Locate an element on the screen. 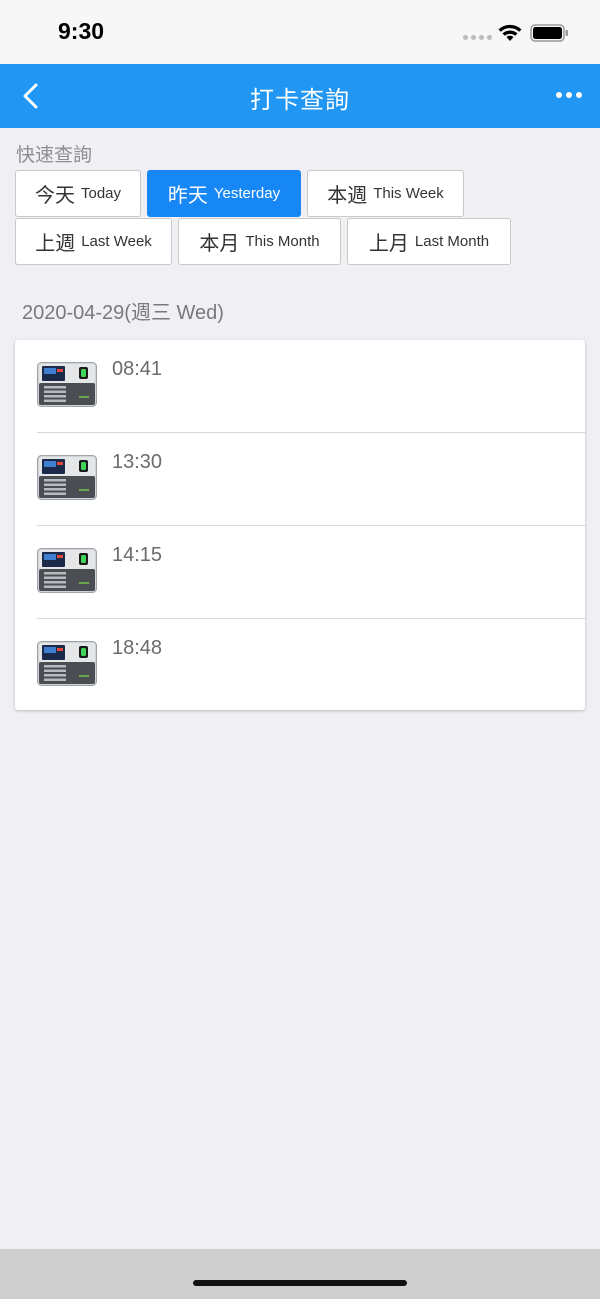 The image size is (600, 1299). status-bar: 9:30 is located at coordinates (300, 32).